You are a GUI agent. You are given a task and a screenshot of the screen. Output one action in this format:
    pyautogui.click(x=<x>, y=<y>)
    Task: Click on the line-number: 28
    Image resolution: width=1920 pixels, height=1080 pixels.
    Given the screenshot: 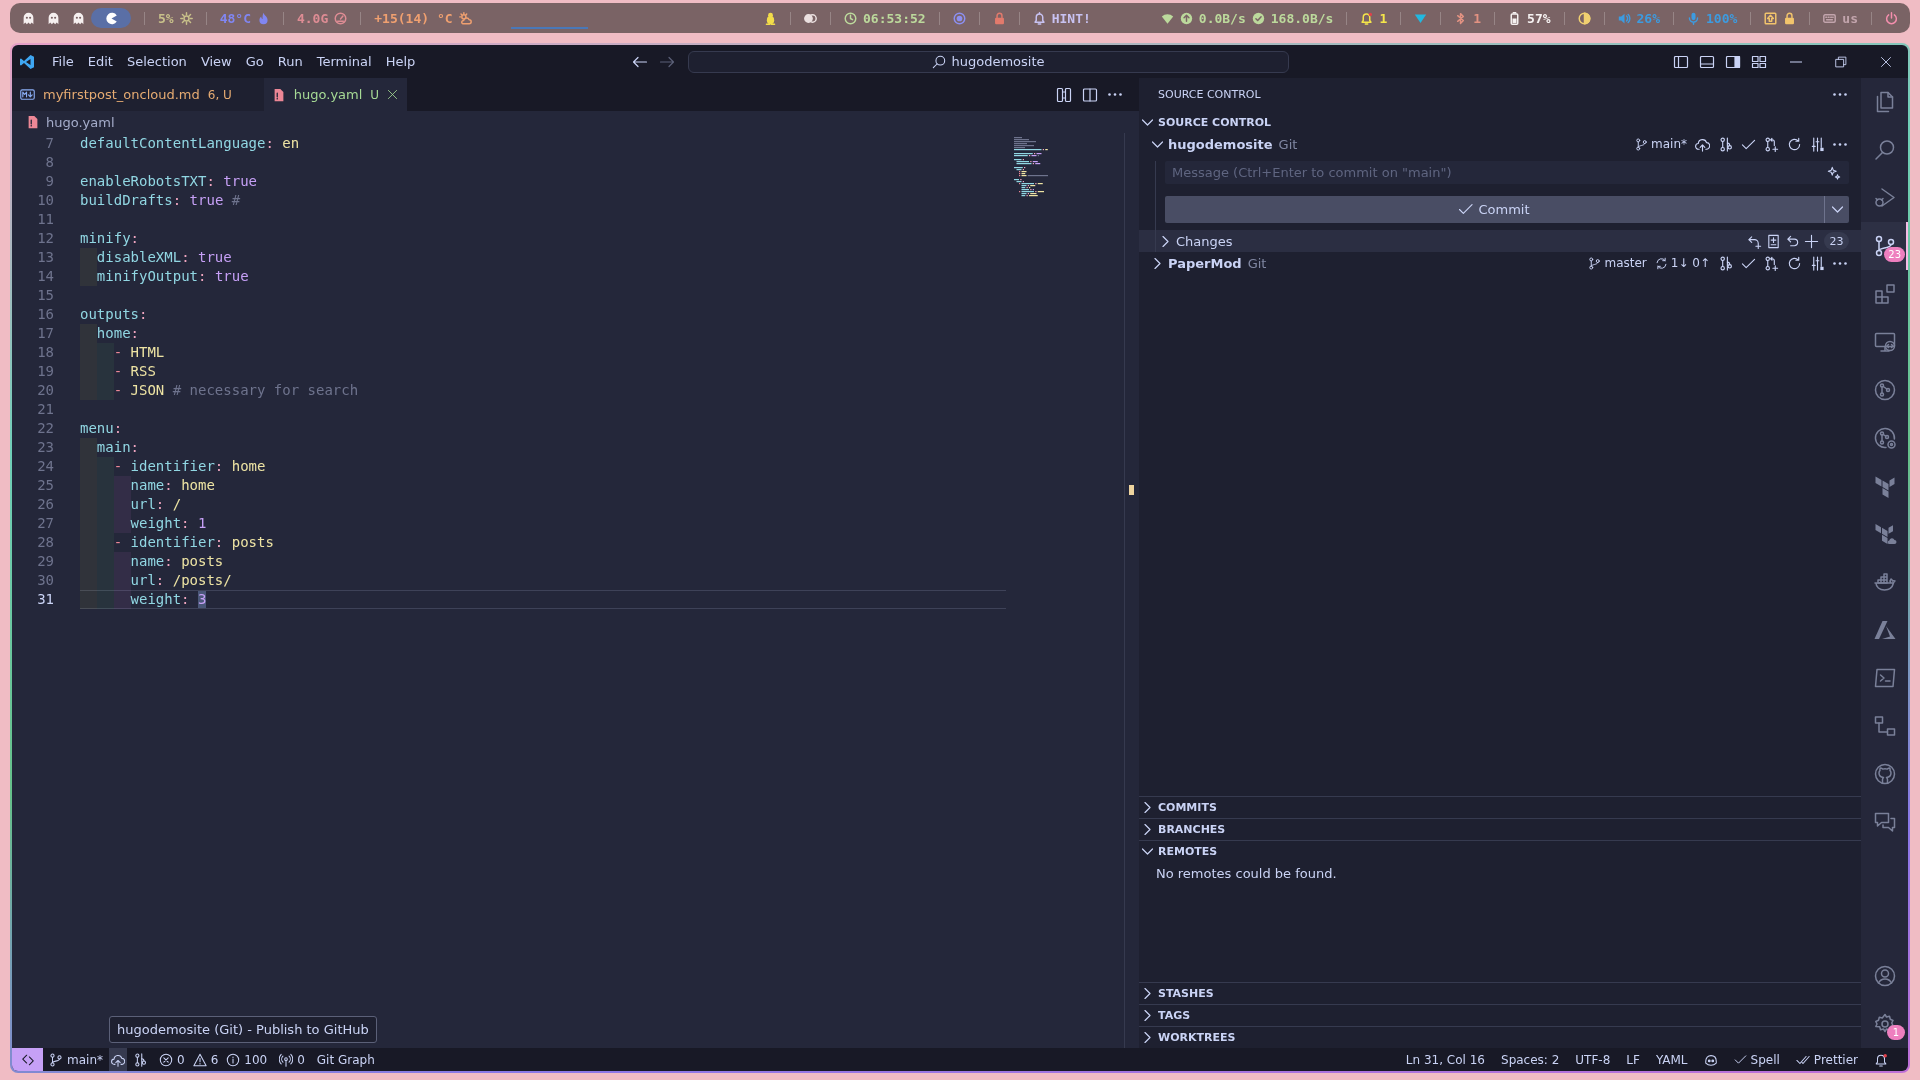 What is the action you would take?
    pyautogui.click(x=45, y=542)
    